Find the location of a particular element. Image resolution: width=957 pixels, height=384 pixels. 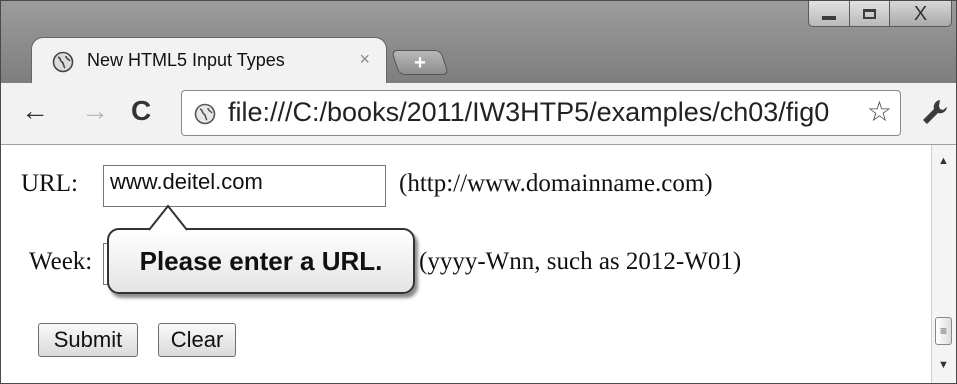

star-icon: ☆ is located at coordinates (879, 112).